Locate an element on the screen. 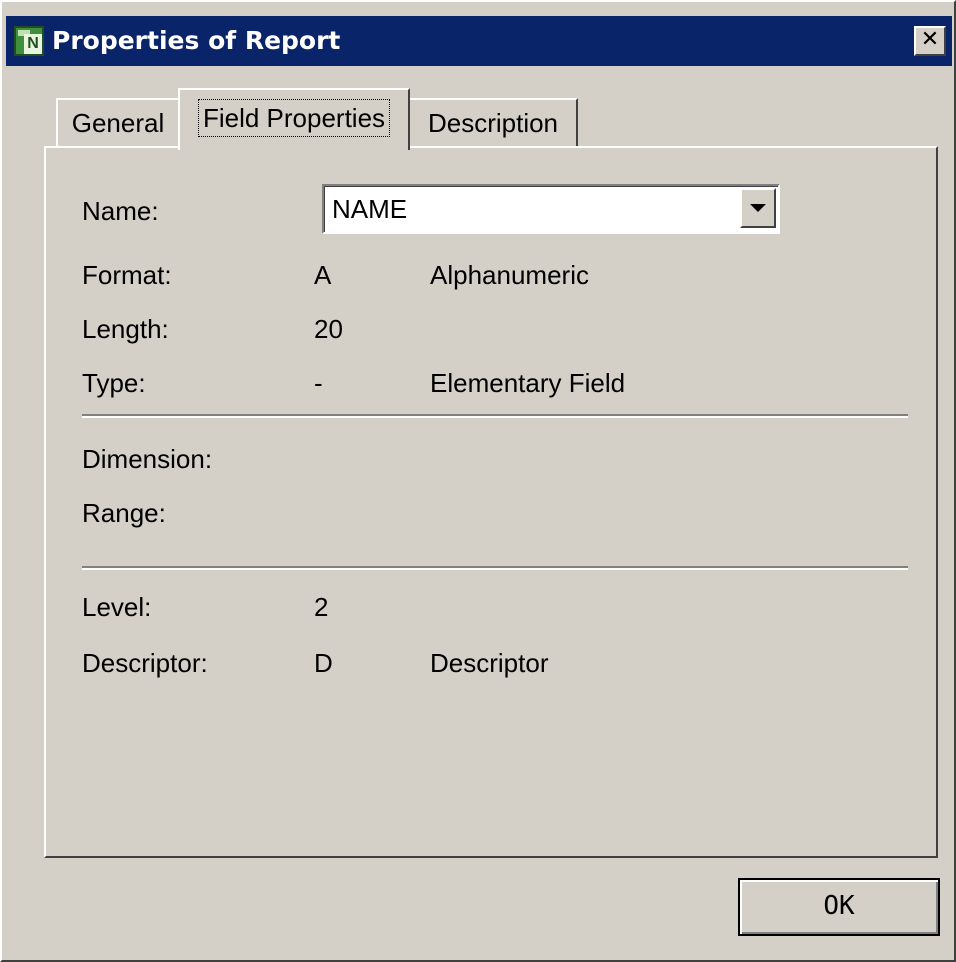  app-icon-letter: N is located at coordinates (33, 44).